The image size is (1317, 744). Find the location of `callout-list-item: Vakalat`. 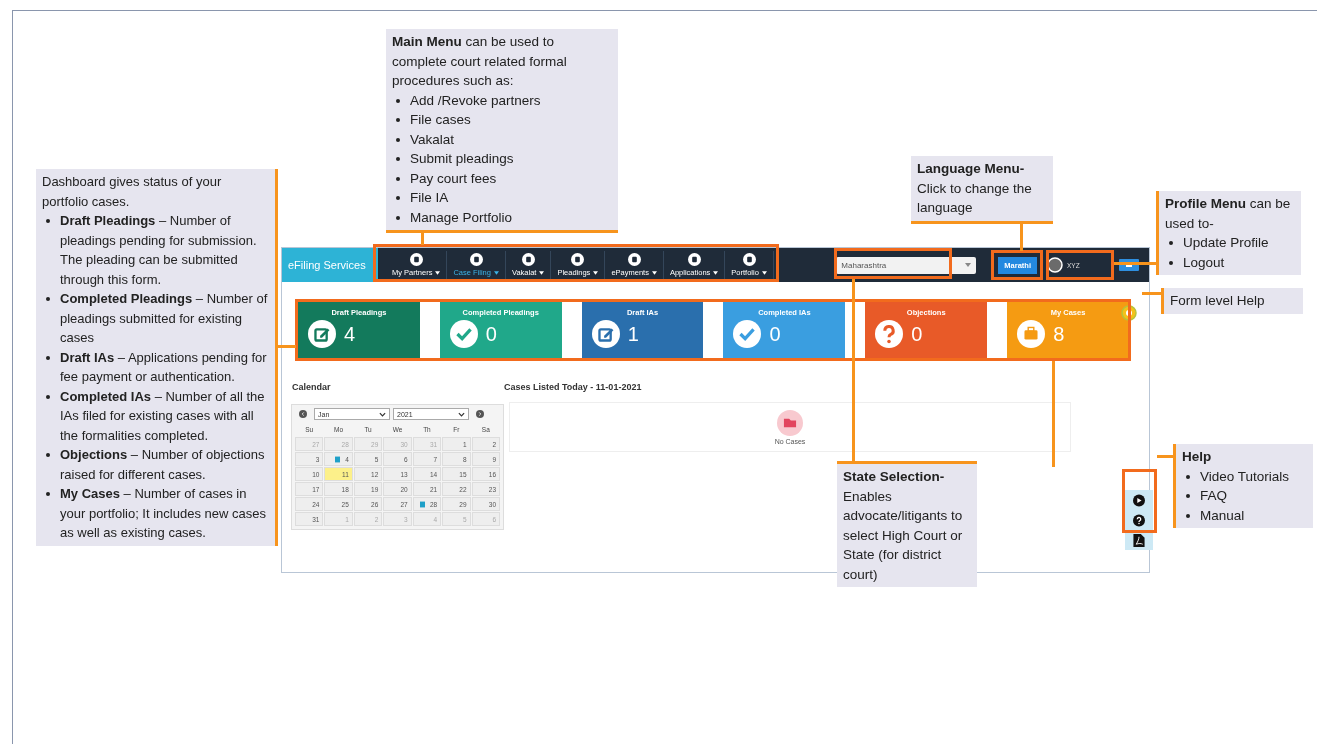

callout-list-item: Vakalat is located at coordinates (432, 139).